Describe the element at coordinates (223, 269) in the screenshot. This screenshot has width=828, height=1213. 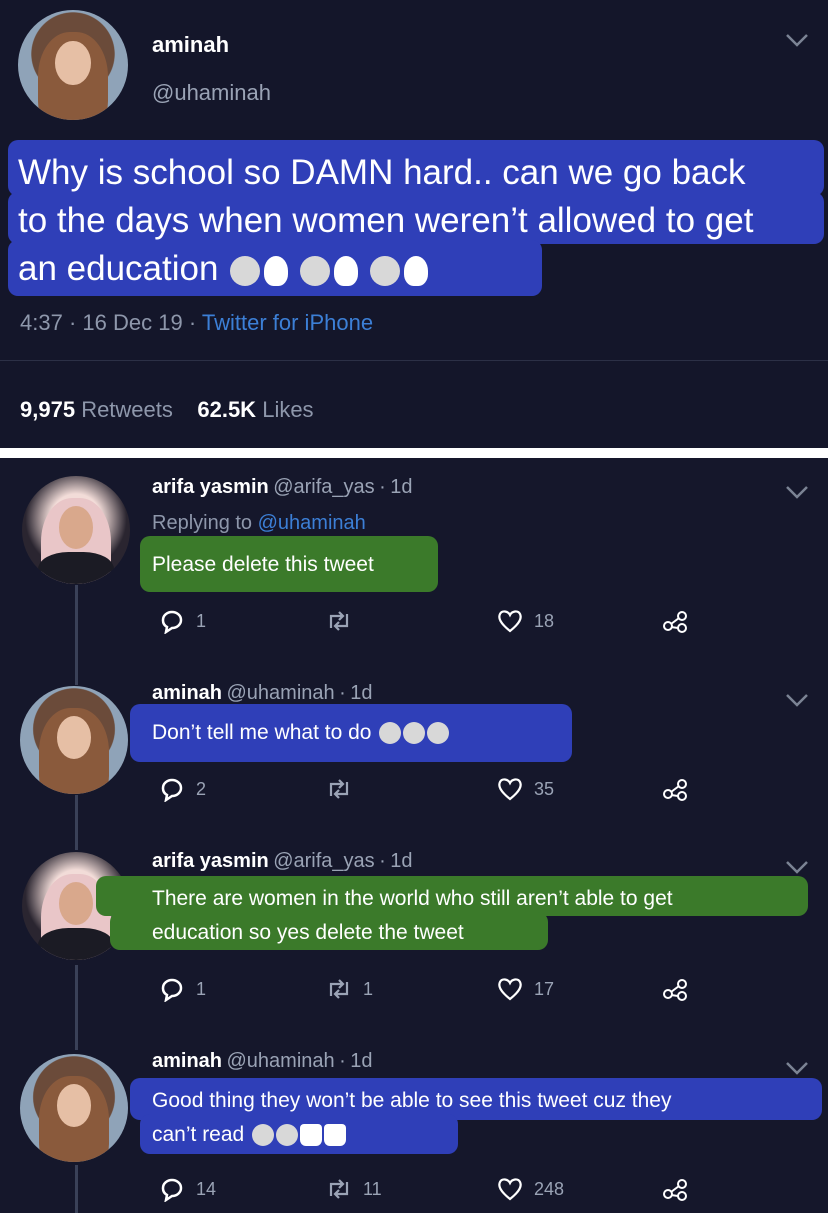
I see `tweet-text-line-3: an education` at that location.